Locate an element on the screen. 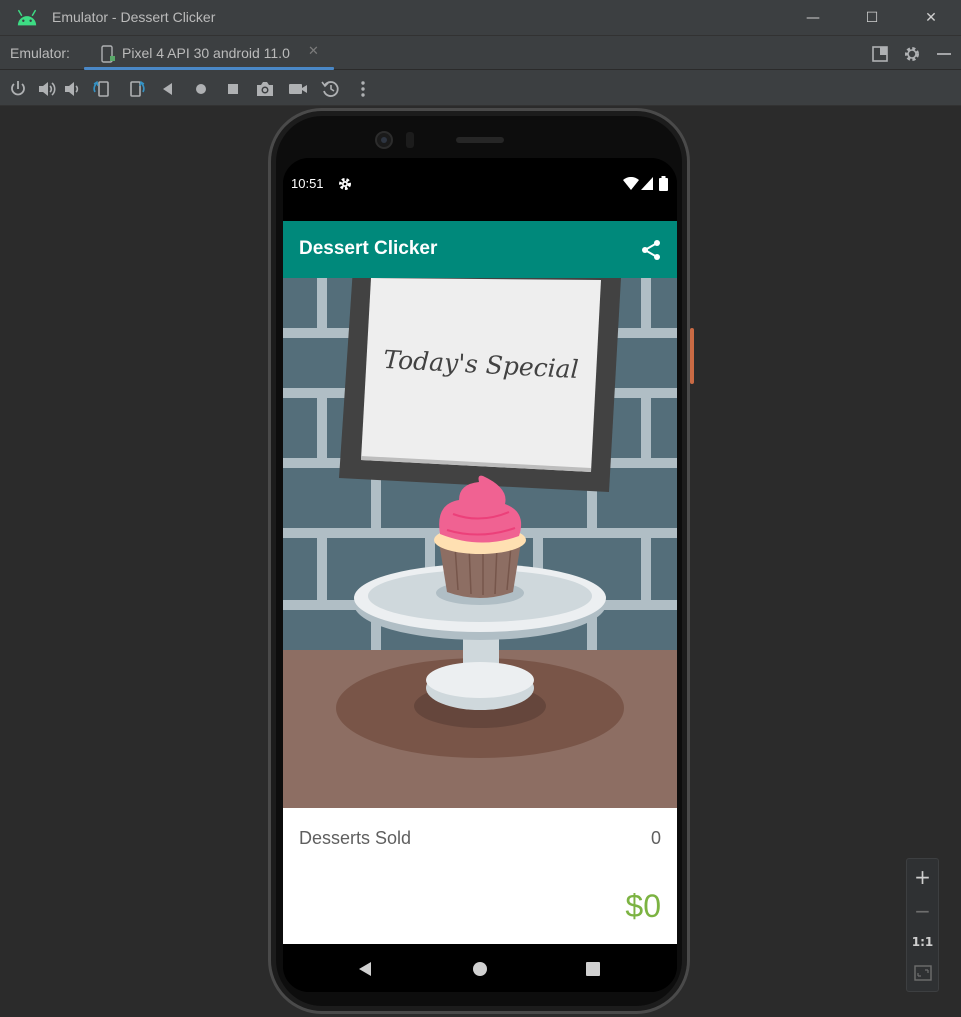  fit-screen-icon is located at coordinates (923, 973).